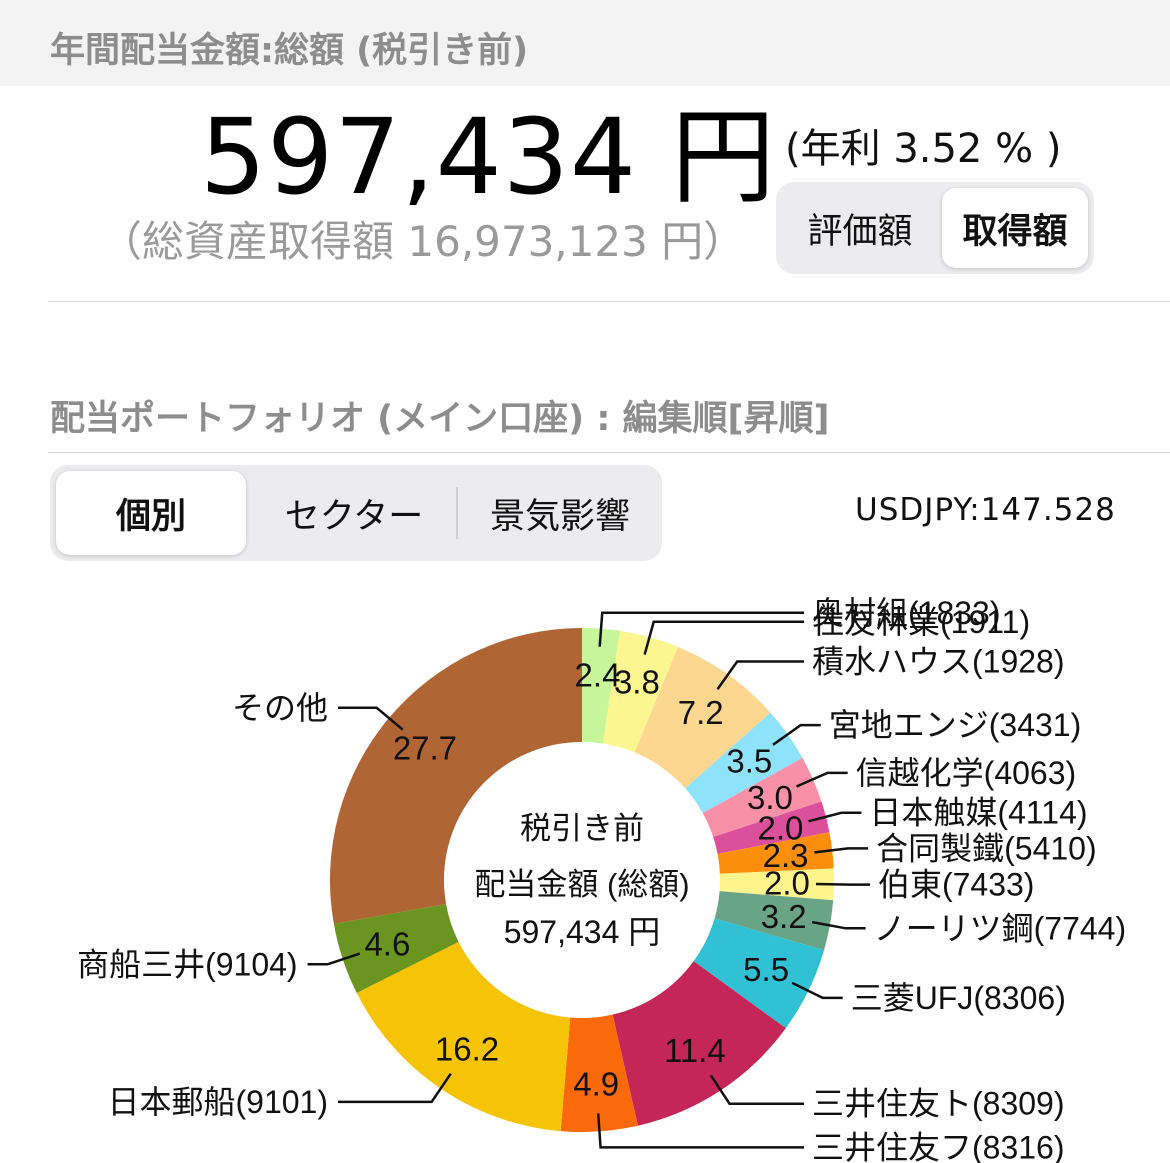  What do you see at coordinates (387, 943) in the screenshot?
I see `slice-value-label: 4.6` at bounding box center [387, 943].